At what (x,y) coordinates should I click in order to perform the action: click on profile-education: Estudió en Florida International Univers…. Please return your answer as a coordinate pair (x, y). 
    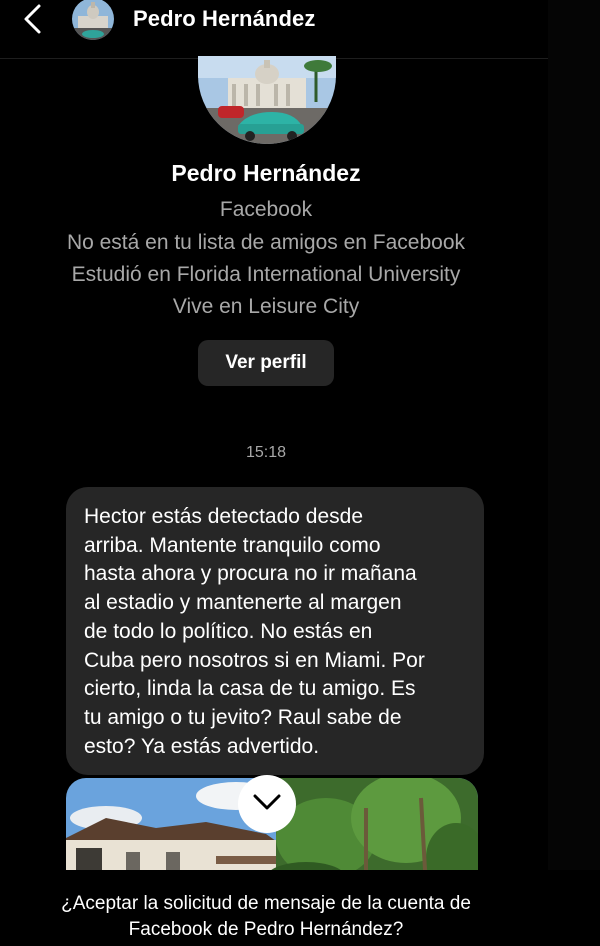
    Looking at the image, I should click on (266, 274).